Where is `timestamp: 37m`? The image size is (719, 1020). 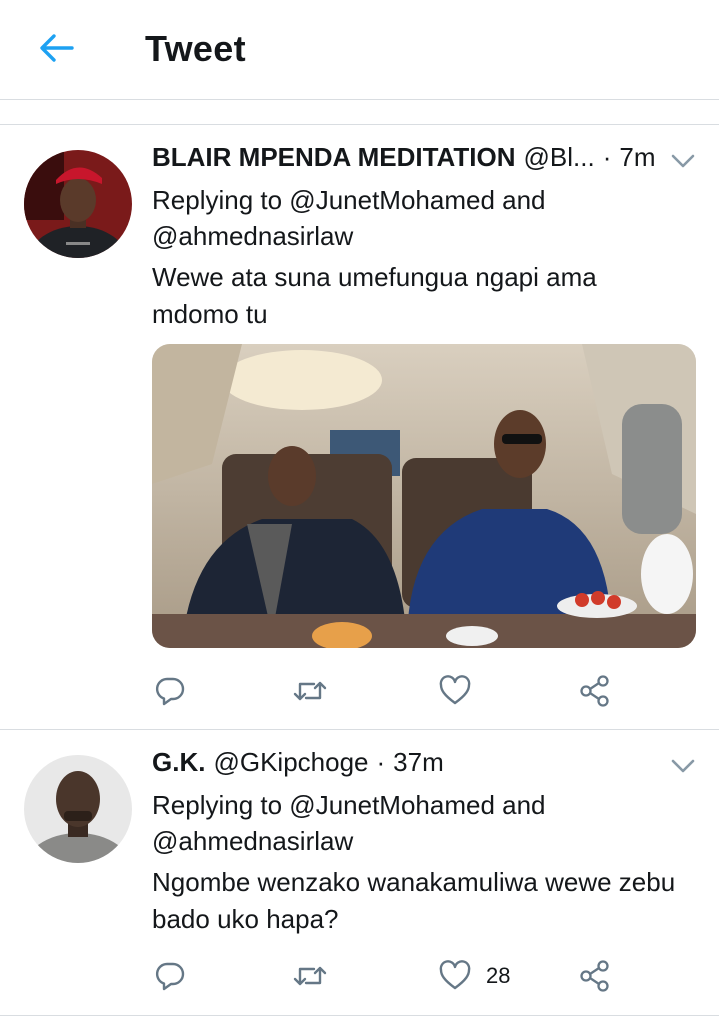 timestamp: 37m is located at coordinates (418, 762).